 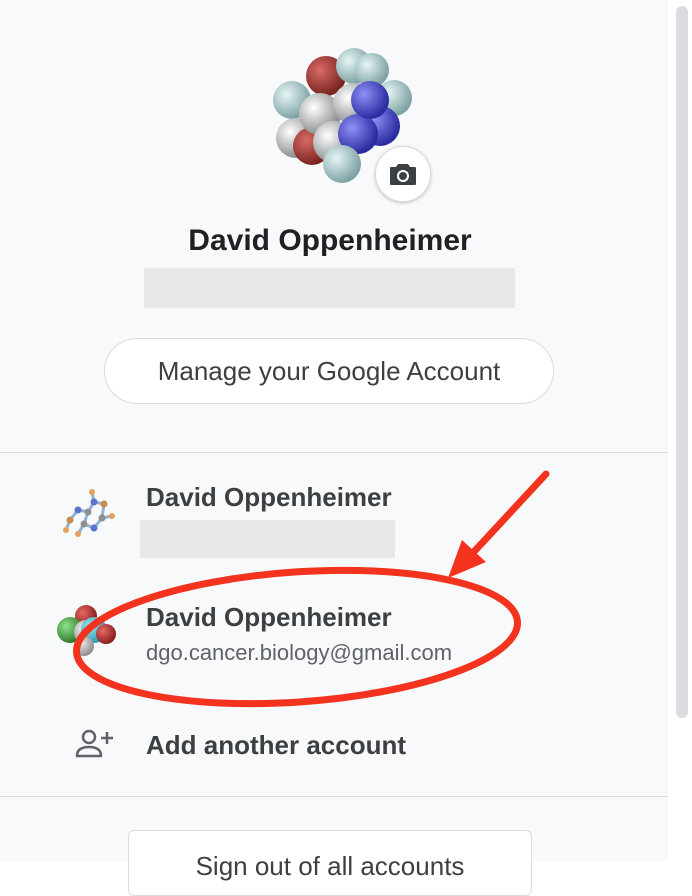 What do you see at coordinates (330, 863) in the screenshot?
I see `sign-out-all-button: Sign out of all accounts` at bounding box center [330, 863].